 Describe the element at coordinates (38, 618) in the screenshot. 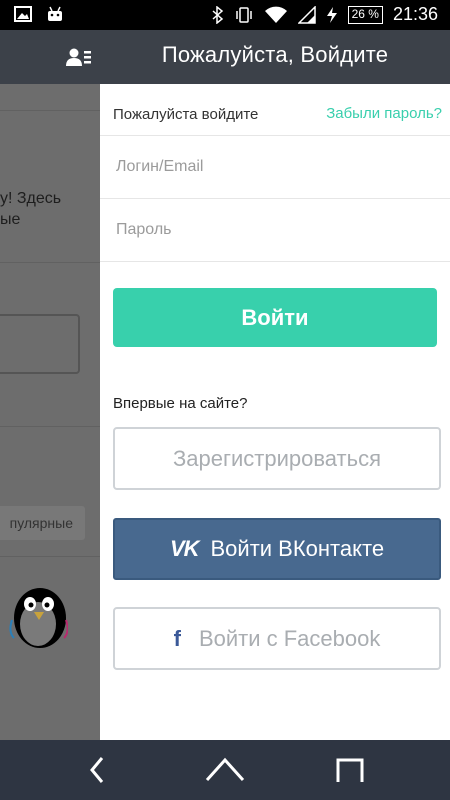

I see `penguin-avatar` at that location.